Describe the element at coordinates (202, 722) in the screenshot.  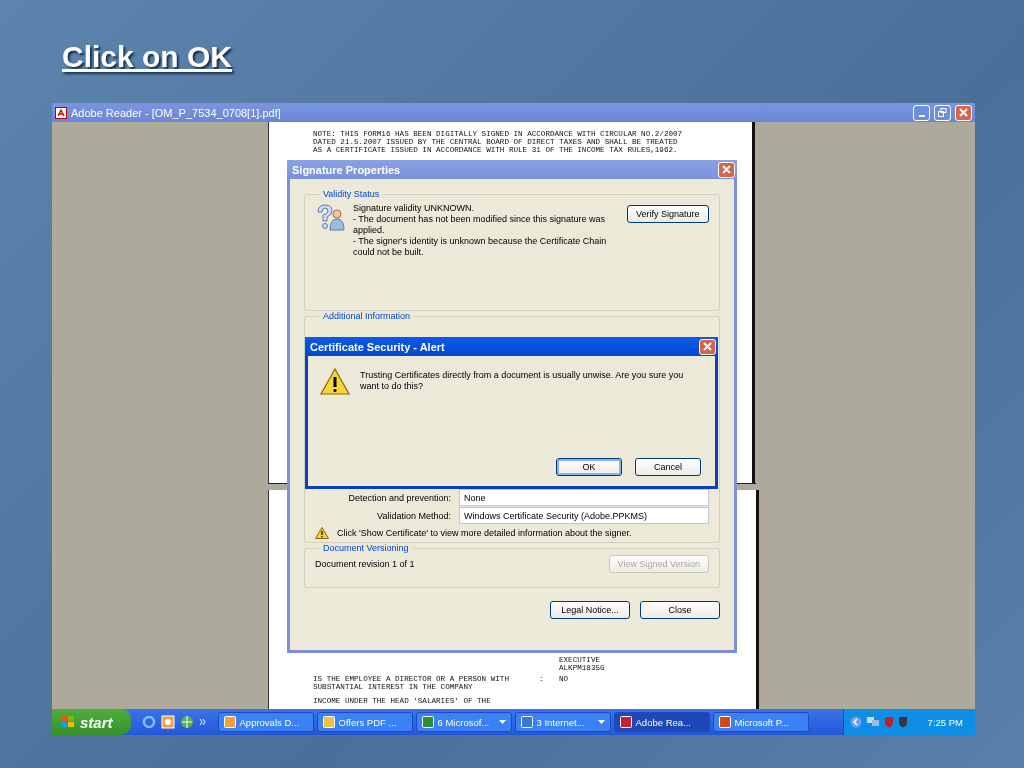
I see `chevron-icon` at that location.